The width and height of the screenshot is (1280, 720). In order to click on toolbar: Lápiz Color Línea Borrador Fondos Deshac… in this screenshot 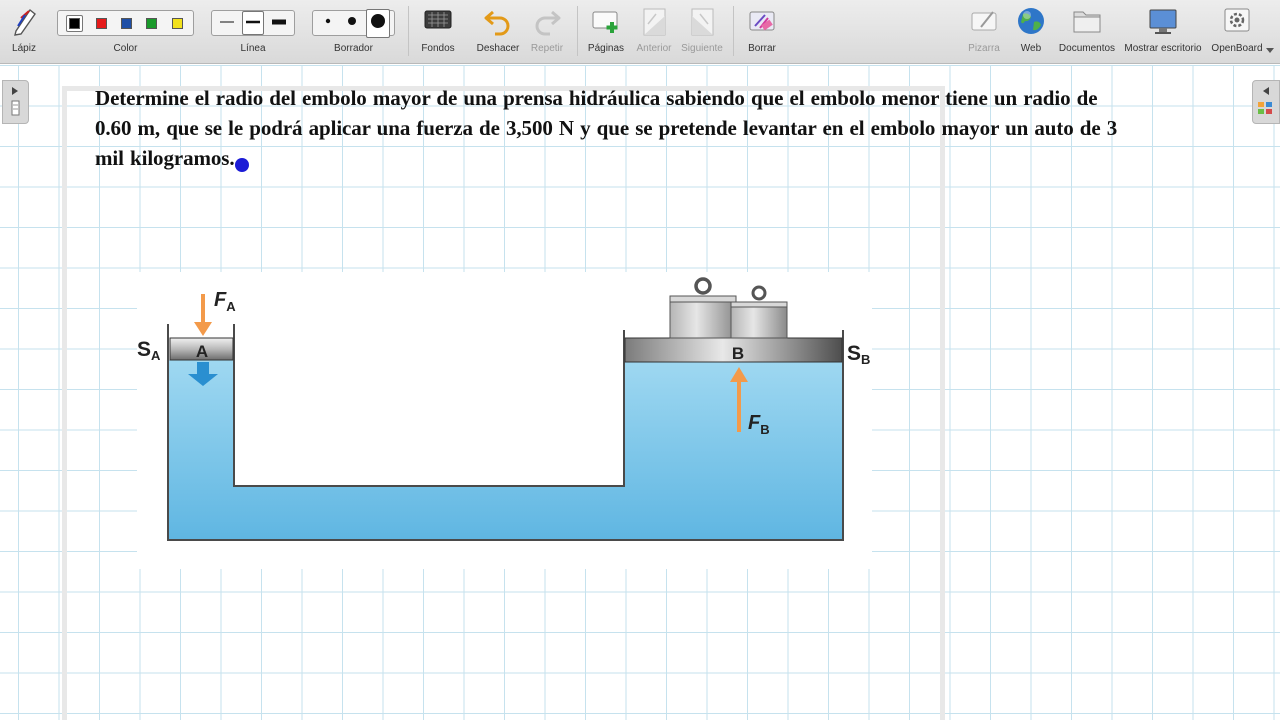, I will do `click(640, 32)`.